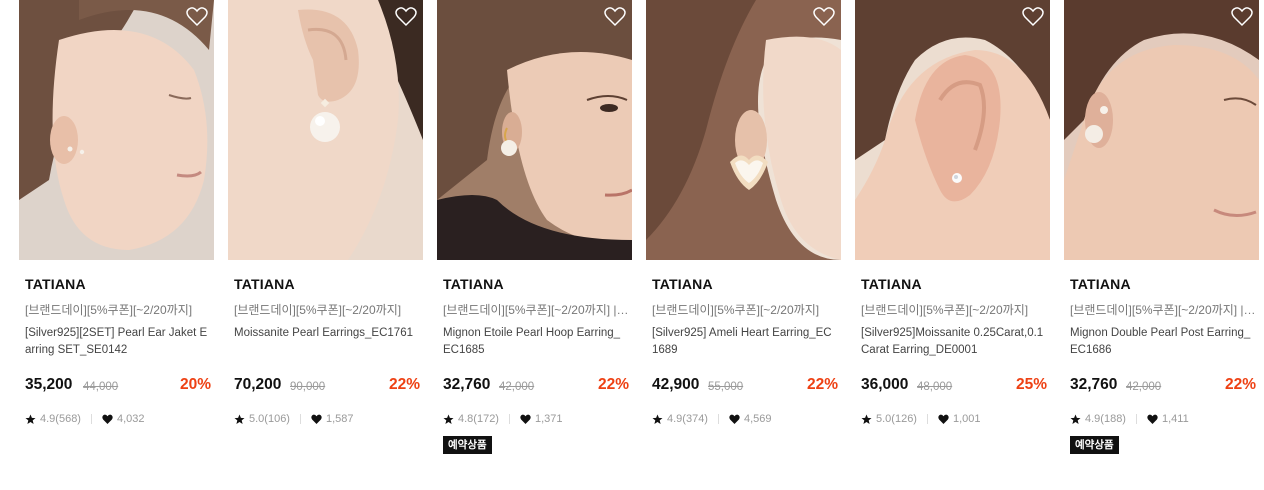 The width and height of the screenshot is (1264, 490). Describe the element at coordinates (1105, 419) in the screenshot. I see `rating-text: 4.9(188)` at that location.